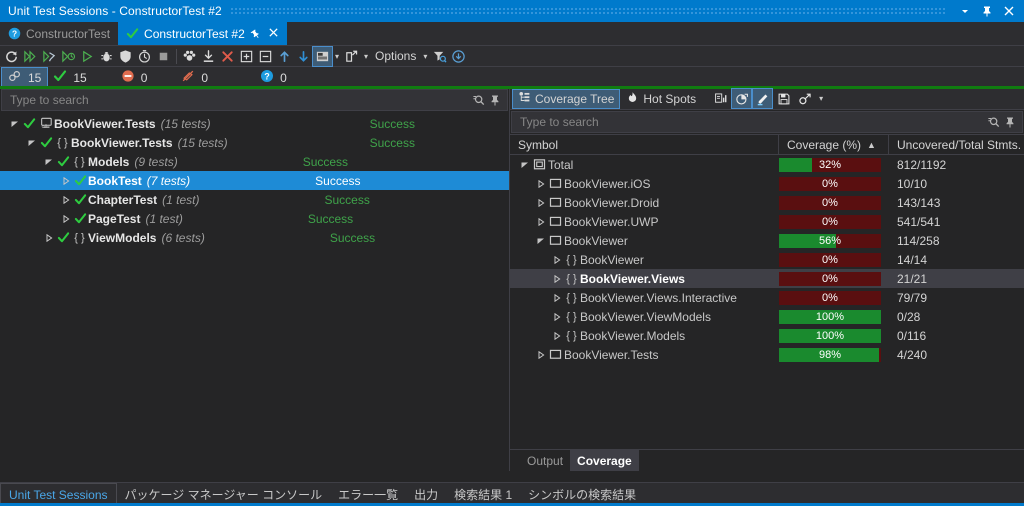 This screenshot has height=506, width=1024. Describe the element at coordinates (830, 164) in the screenshot. I see `coverage-bar-label: 32%` at that location.